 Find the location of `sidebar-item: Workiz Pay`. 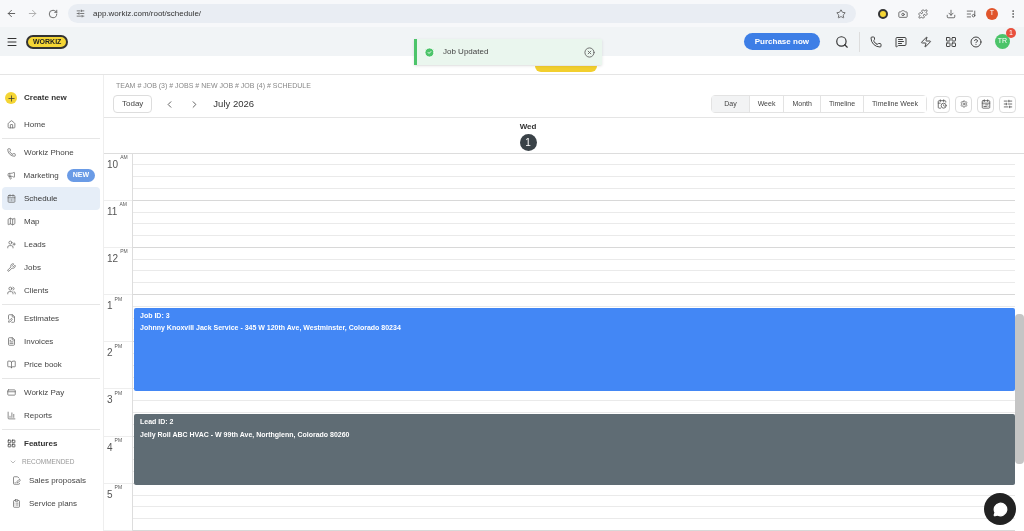

sidebar-item: Workiz Pay is located at coordinates (51, 392).